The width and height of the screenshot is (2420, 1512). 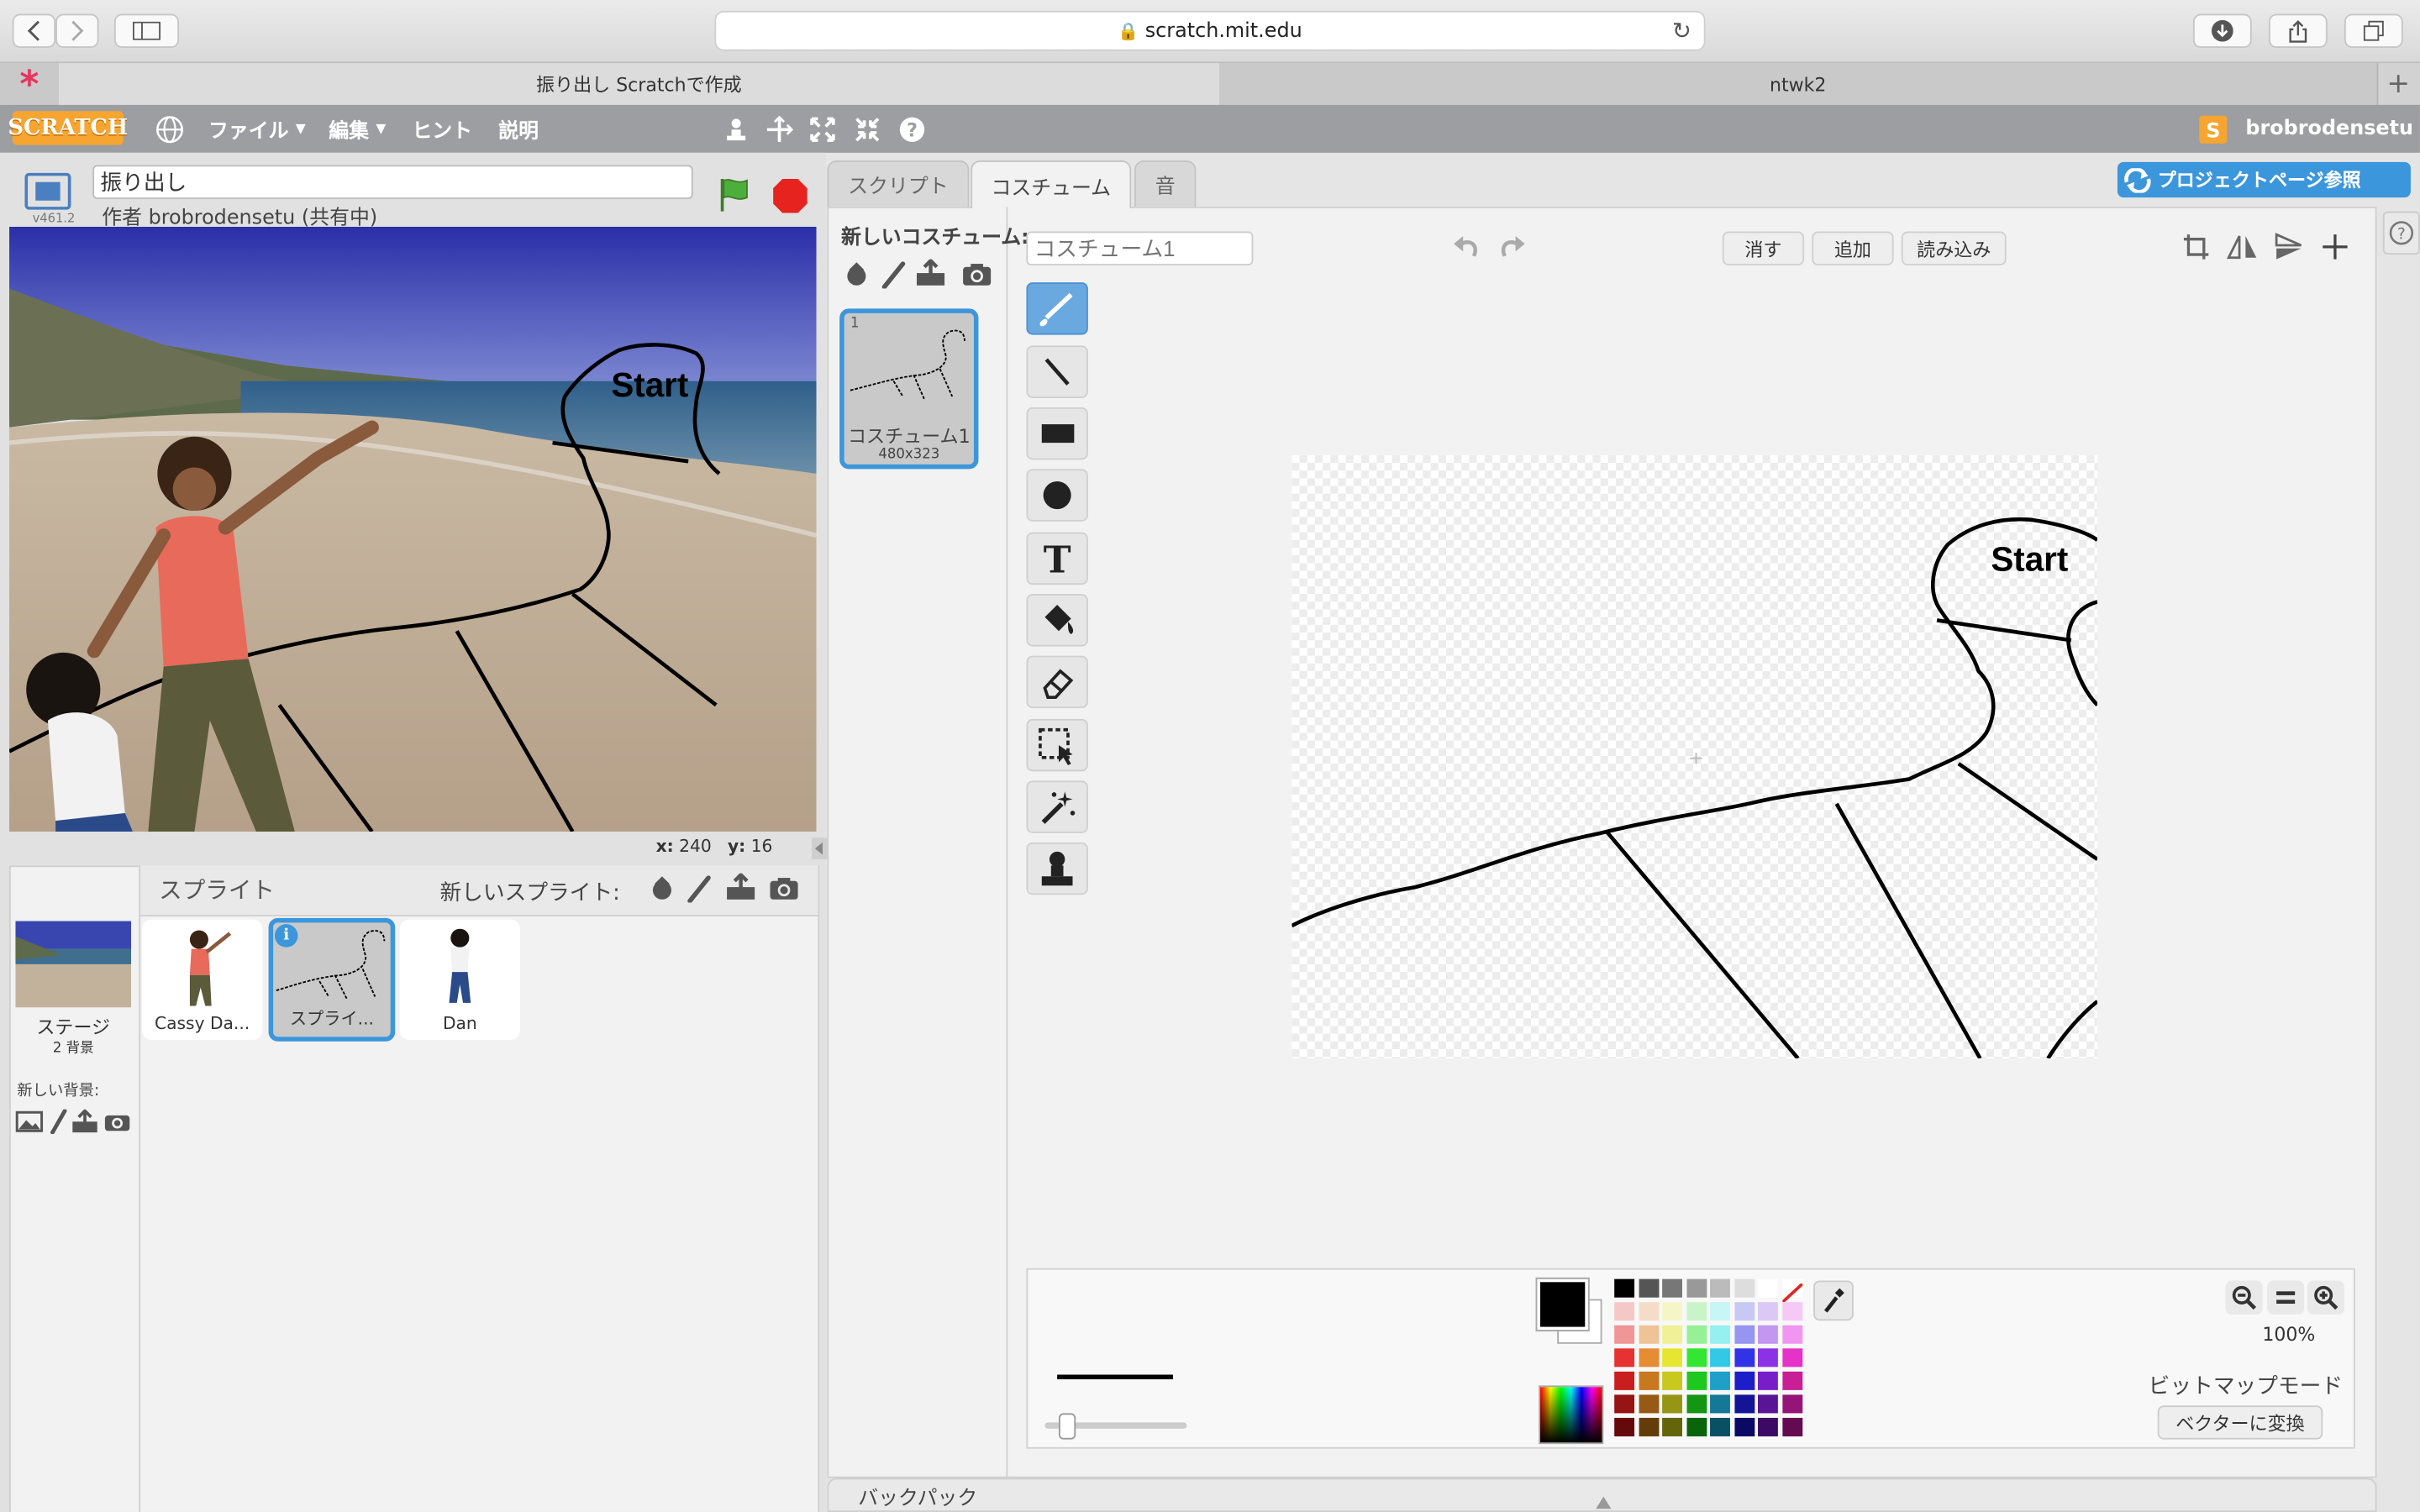 What do you see at coordinates (779, 129) in the screenshot?
I see `cut-icon` at bounding box center [779, 129].